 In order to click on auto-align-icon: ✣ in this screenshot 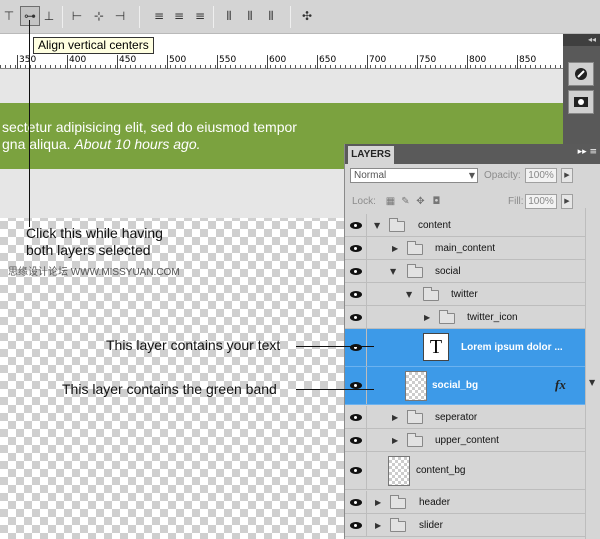, I will do `click(307, 16)`.